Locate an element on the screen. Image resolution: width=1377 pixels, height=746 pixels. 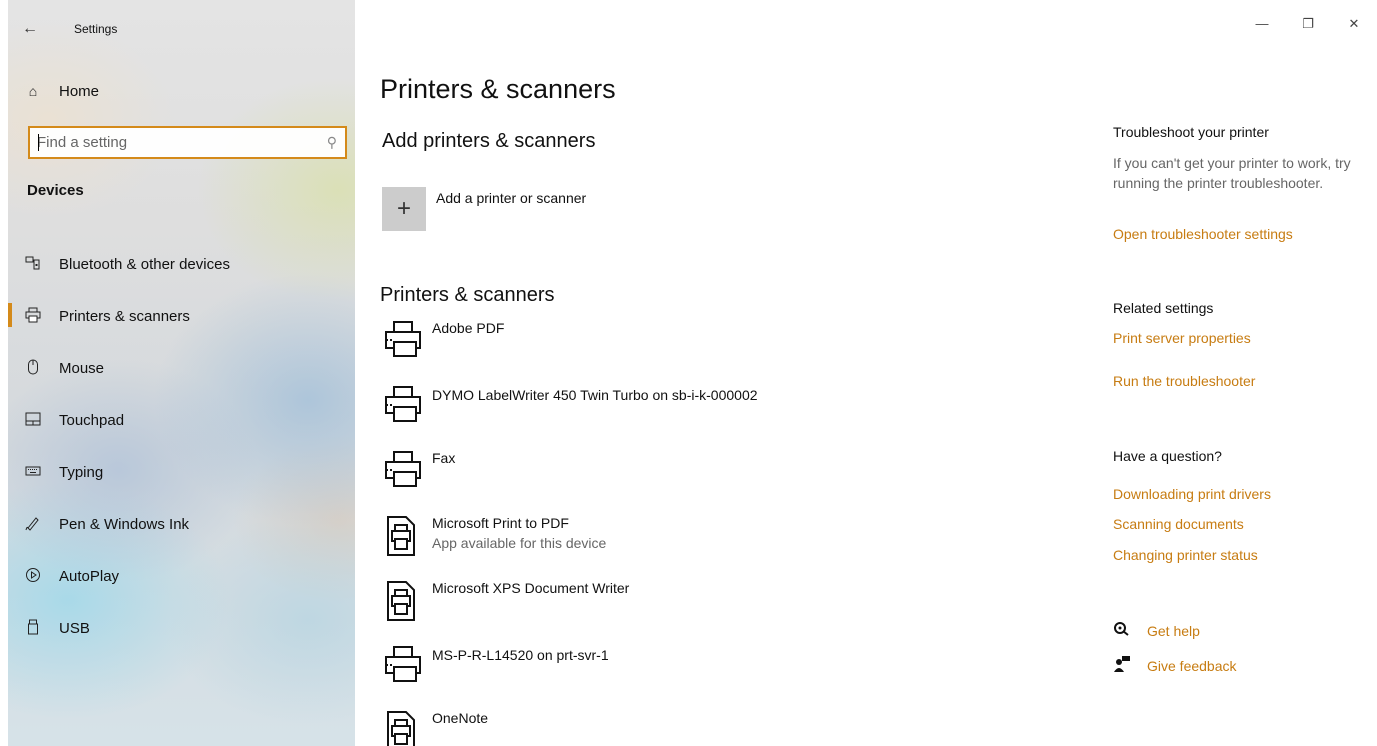
sidebar-item-mouse: Mouse is located at coordinates (181, 368).